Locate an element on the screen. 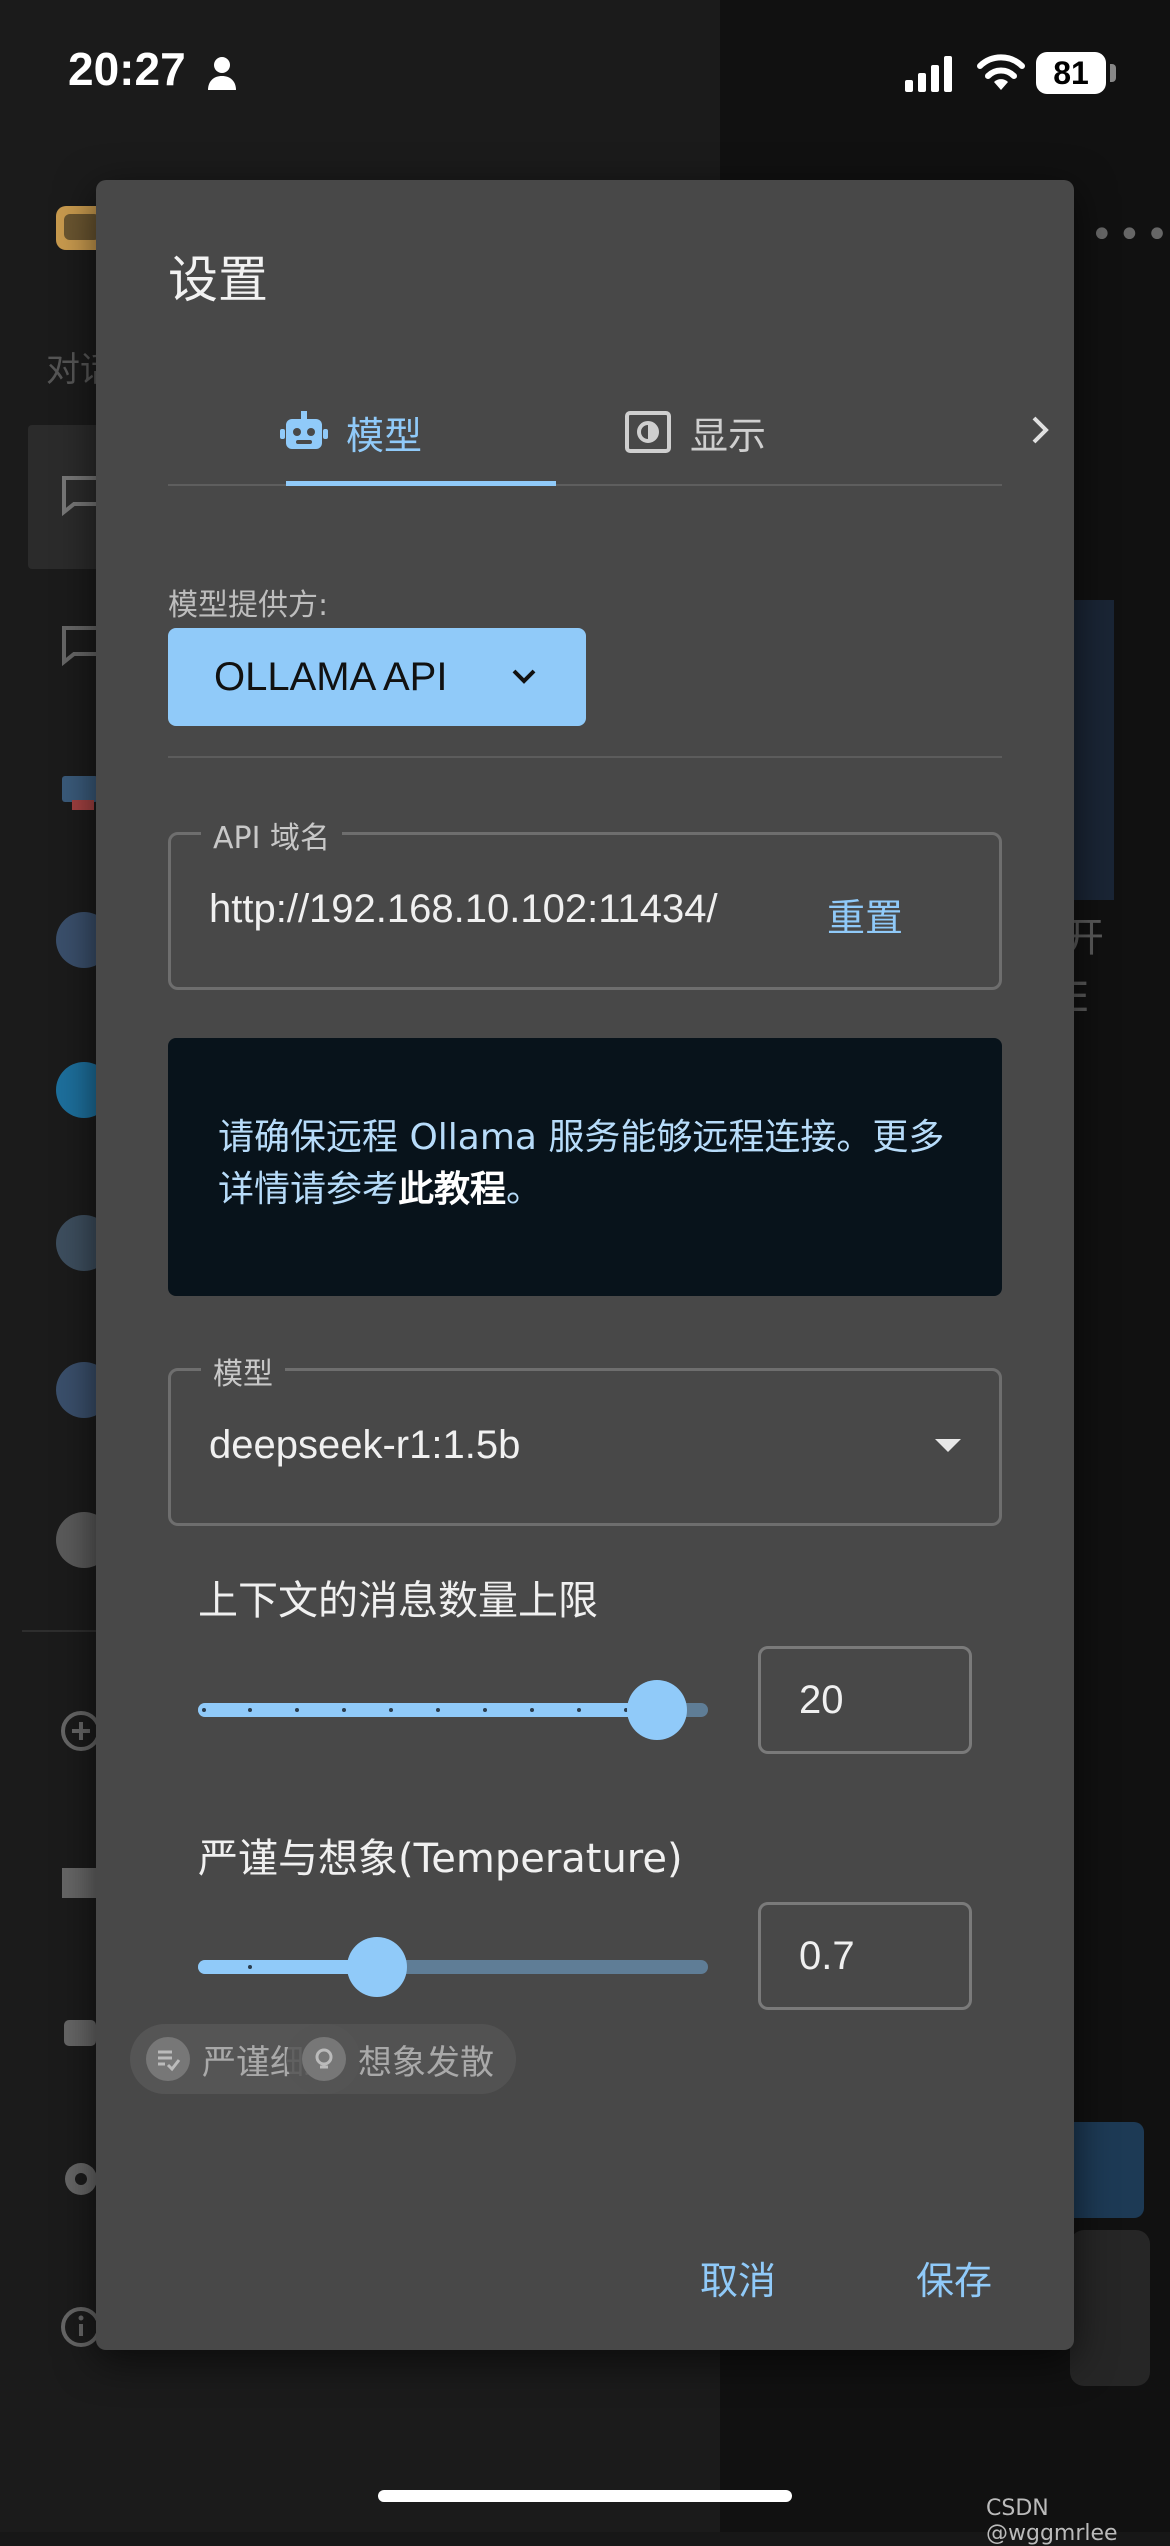 This screenshot has height=2546, width=1170. info-text: 请确保远程 Ollama 服务能够远程连接。更多详情请参考此教程。 is located at coordinates (598, 1164).